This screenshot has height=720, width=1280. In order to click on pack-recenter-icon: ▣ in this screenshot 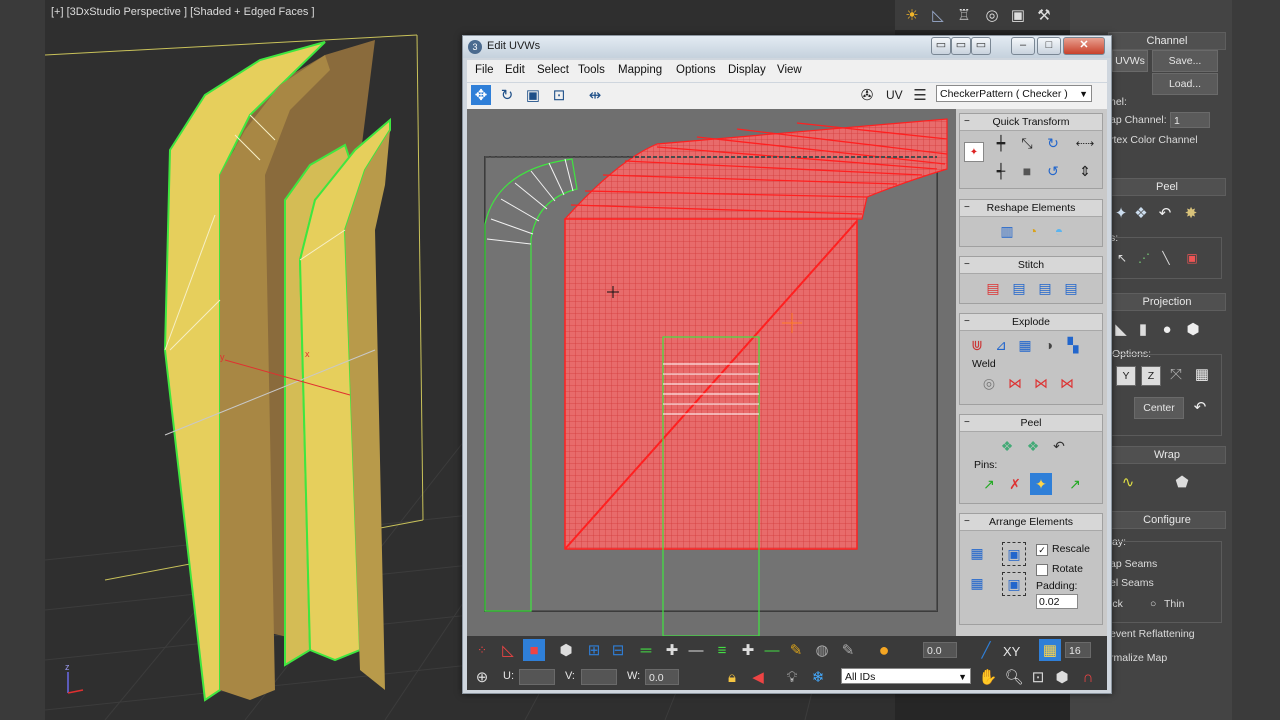, I will do `click(1014, 584)`.